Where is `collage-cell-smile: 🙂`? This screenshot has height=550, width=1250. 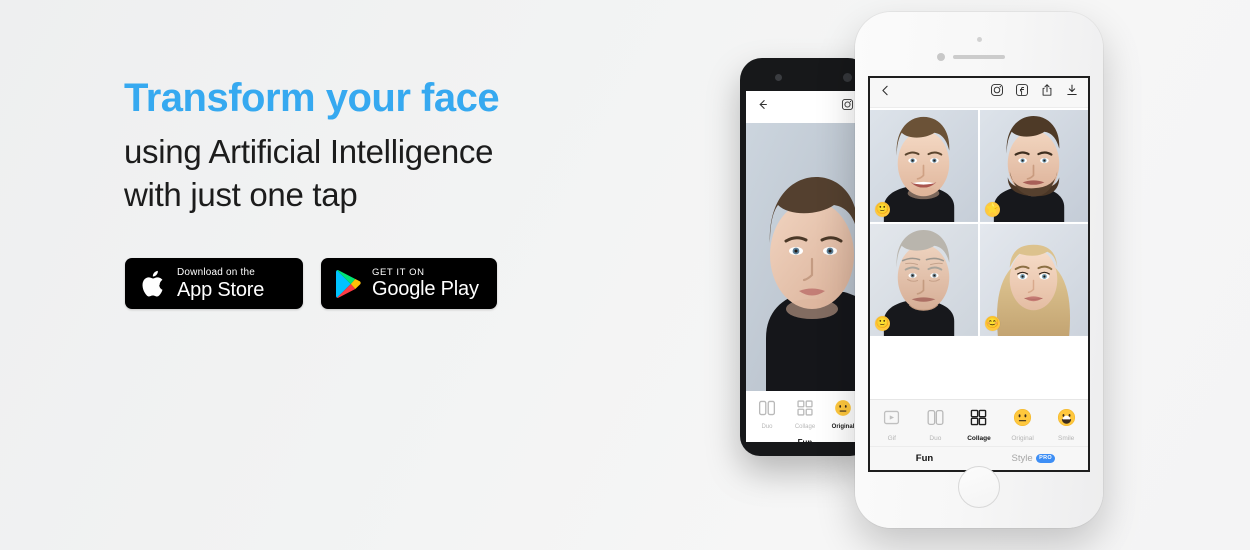 collage-cell-smile: 🙂 is located at coordinates (924, 166).